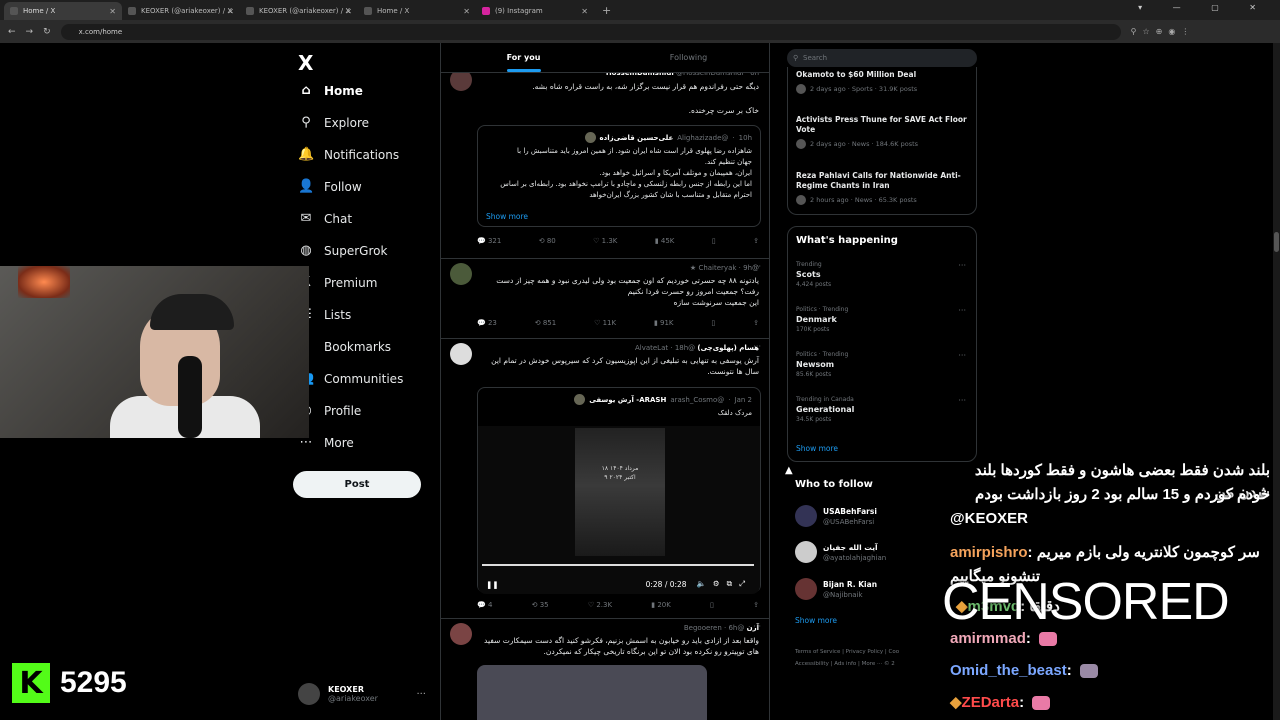 The image size is (1280, 720). I want to click on video-icons: 🔈⚙⧉⤢, so click(724, 584).